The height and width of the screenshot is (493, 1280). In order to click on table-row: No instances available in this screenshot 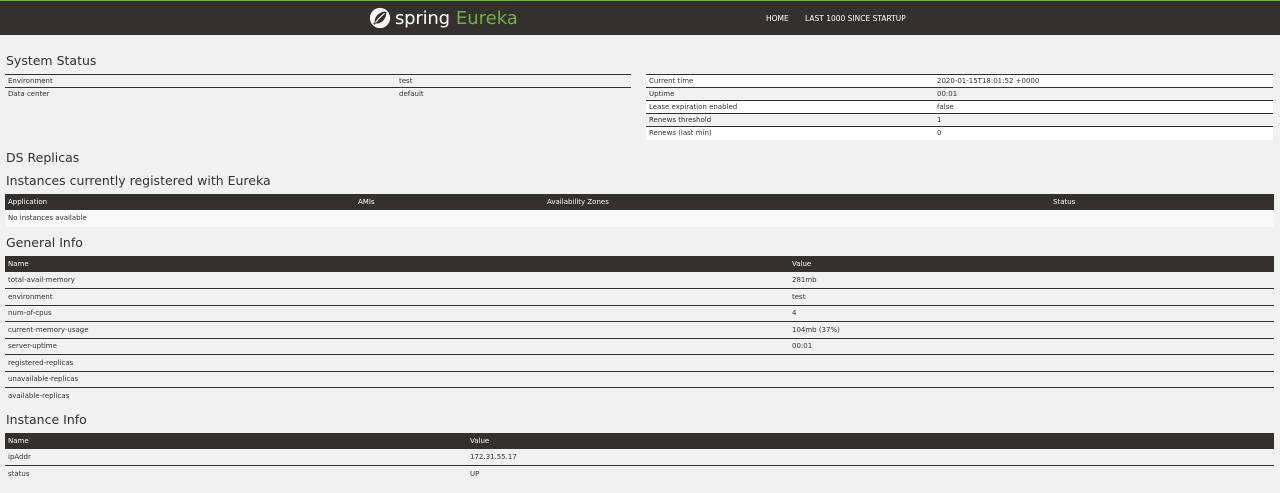, I will do `click(639, 218)`.